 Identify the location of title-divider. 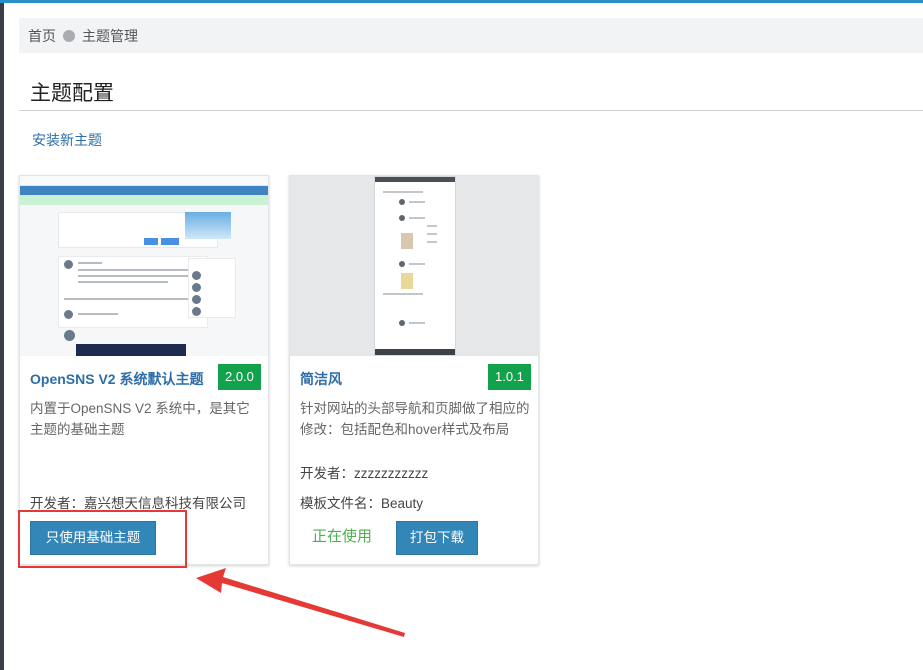
(471, 110).